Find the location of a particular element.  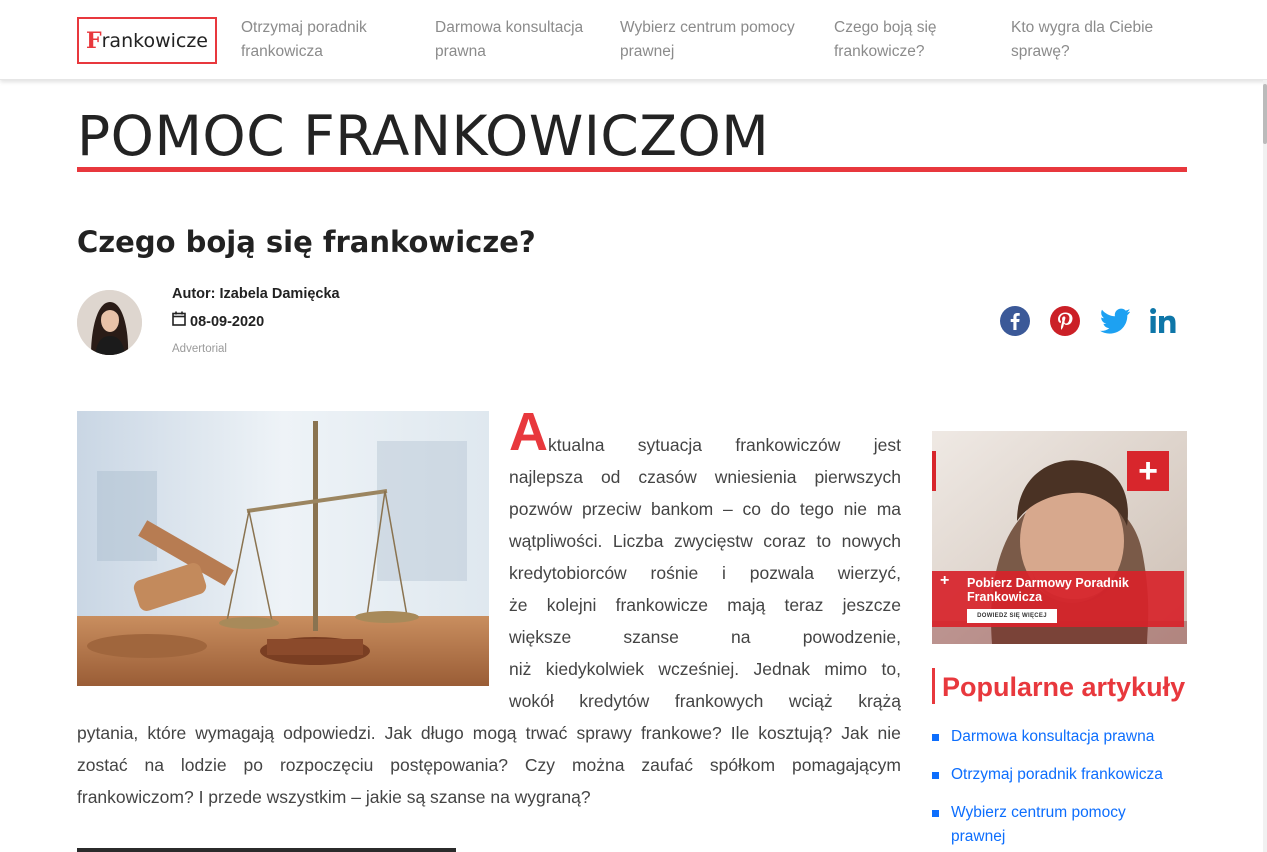

scrollbar-thumb is located at coordinates (1265, 114).